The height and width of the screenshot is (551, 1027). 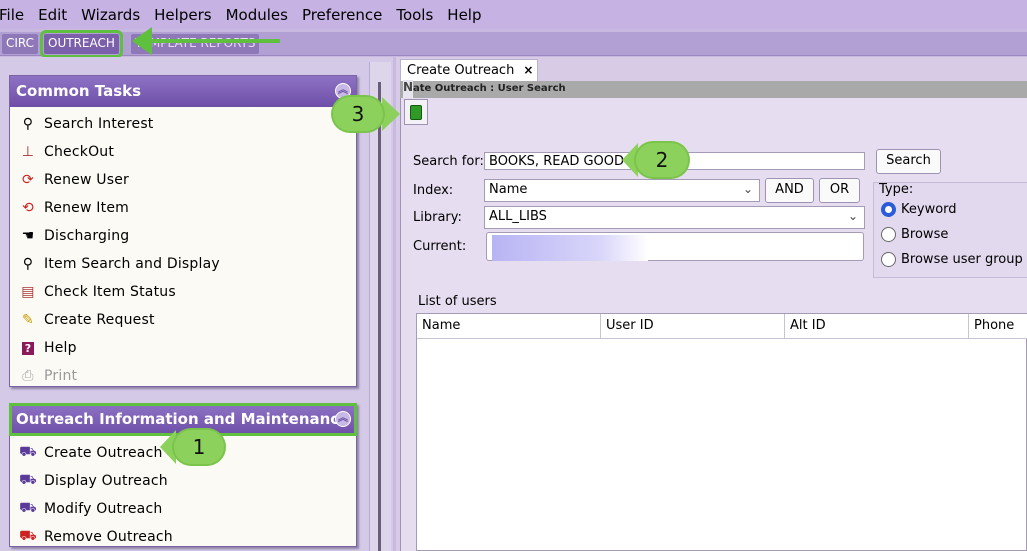 What do you see at coordinates (380, 306) in the screenshot?
I see `left-pane-scrollbar` at bounding box center [380, 306].